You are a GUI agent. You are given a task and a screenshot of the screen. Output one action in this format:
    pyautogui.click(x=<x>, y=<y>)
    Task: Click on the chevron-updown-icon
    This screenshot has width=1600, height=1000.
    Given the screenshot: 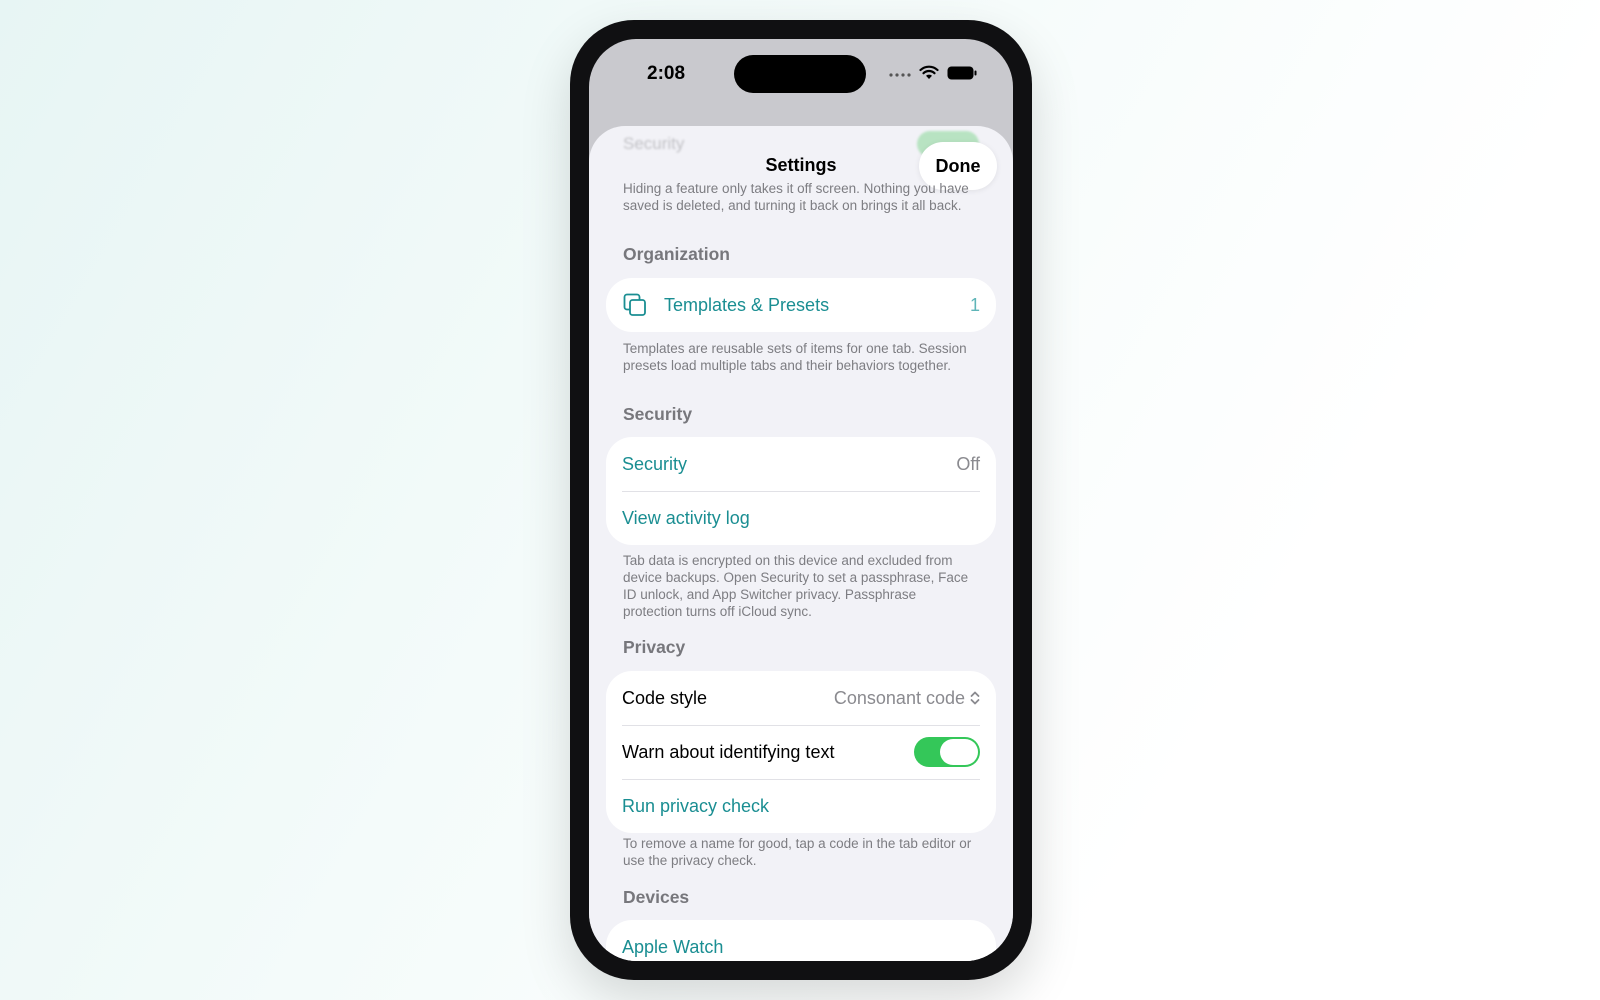 What is the action you would take?
    pyautogui.click(x=975, y=698)
    